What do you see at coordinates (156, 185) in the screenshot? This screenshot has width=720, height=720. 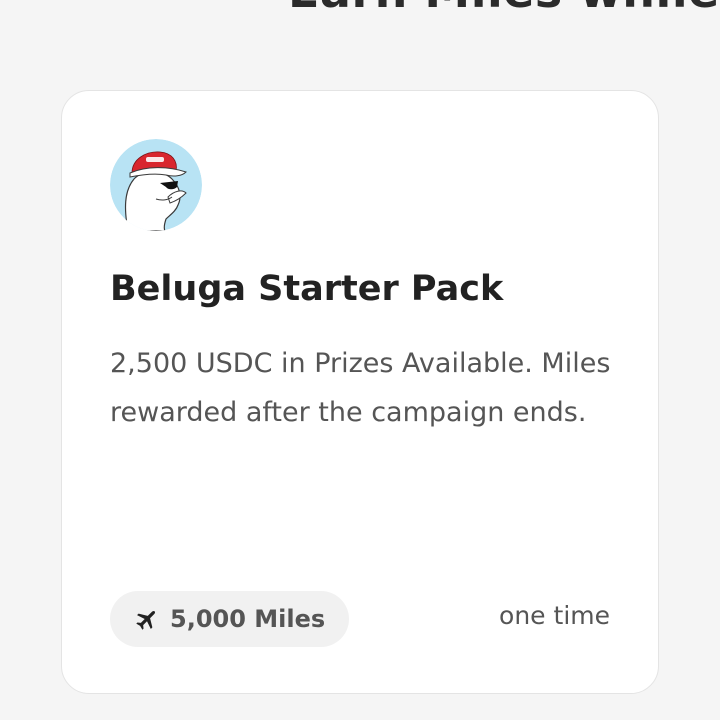 I see `beluga-avatar-icon` at bounding box center [156, 185].